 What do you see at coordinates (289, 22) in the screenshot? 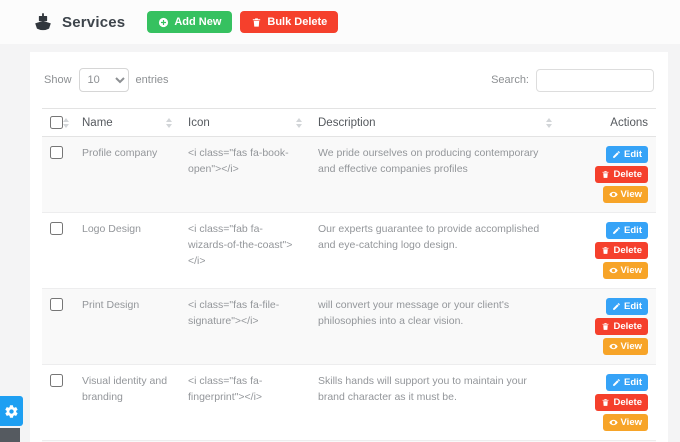
I see `bulk-delete-button: Bulk Delete` at bounding box center [289, 22].